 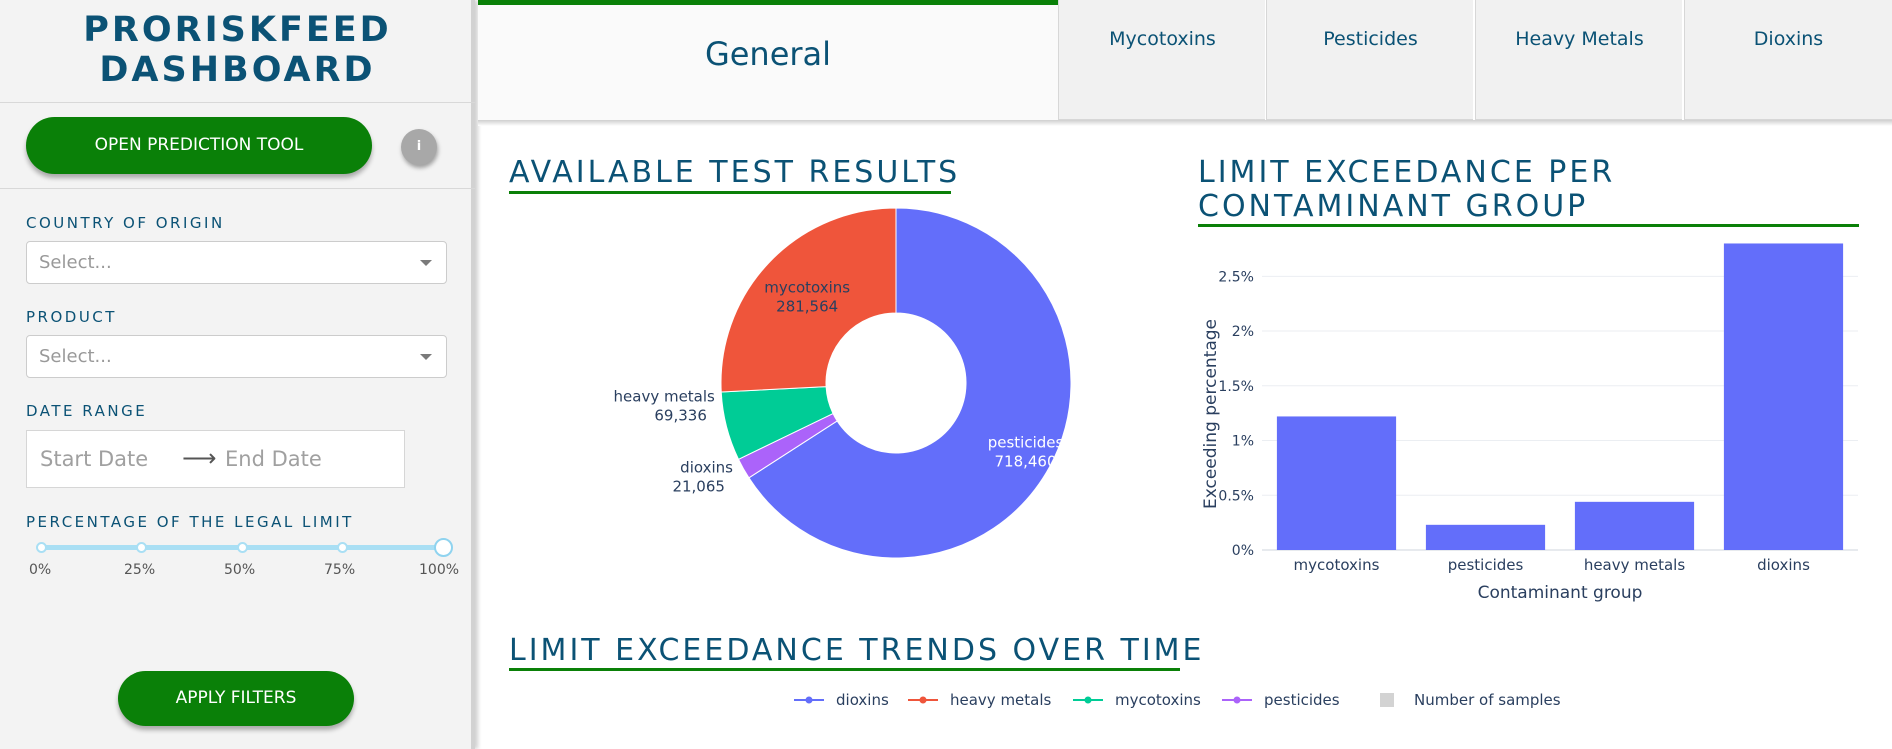 What do you see at coordinates (1487, 700) in the screenshot?
I see `legend-item-label: Number of samples` at bounding box center [1487, 700].